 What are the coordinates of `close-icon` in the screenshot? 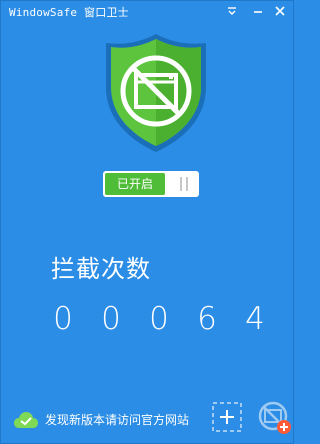 It's located at (280, 11).